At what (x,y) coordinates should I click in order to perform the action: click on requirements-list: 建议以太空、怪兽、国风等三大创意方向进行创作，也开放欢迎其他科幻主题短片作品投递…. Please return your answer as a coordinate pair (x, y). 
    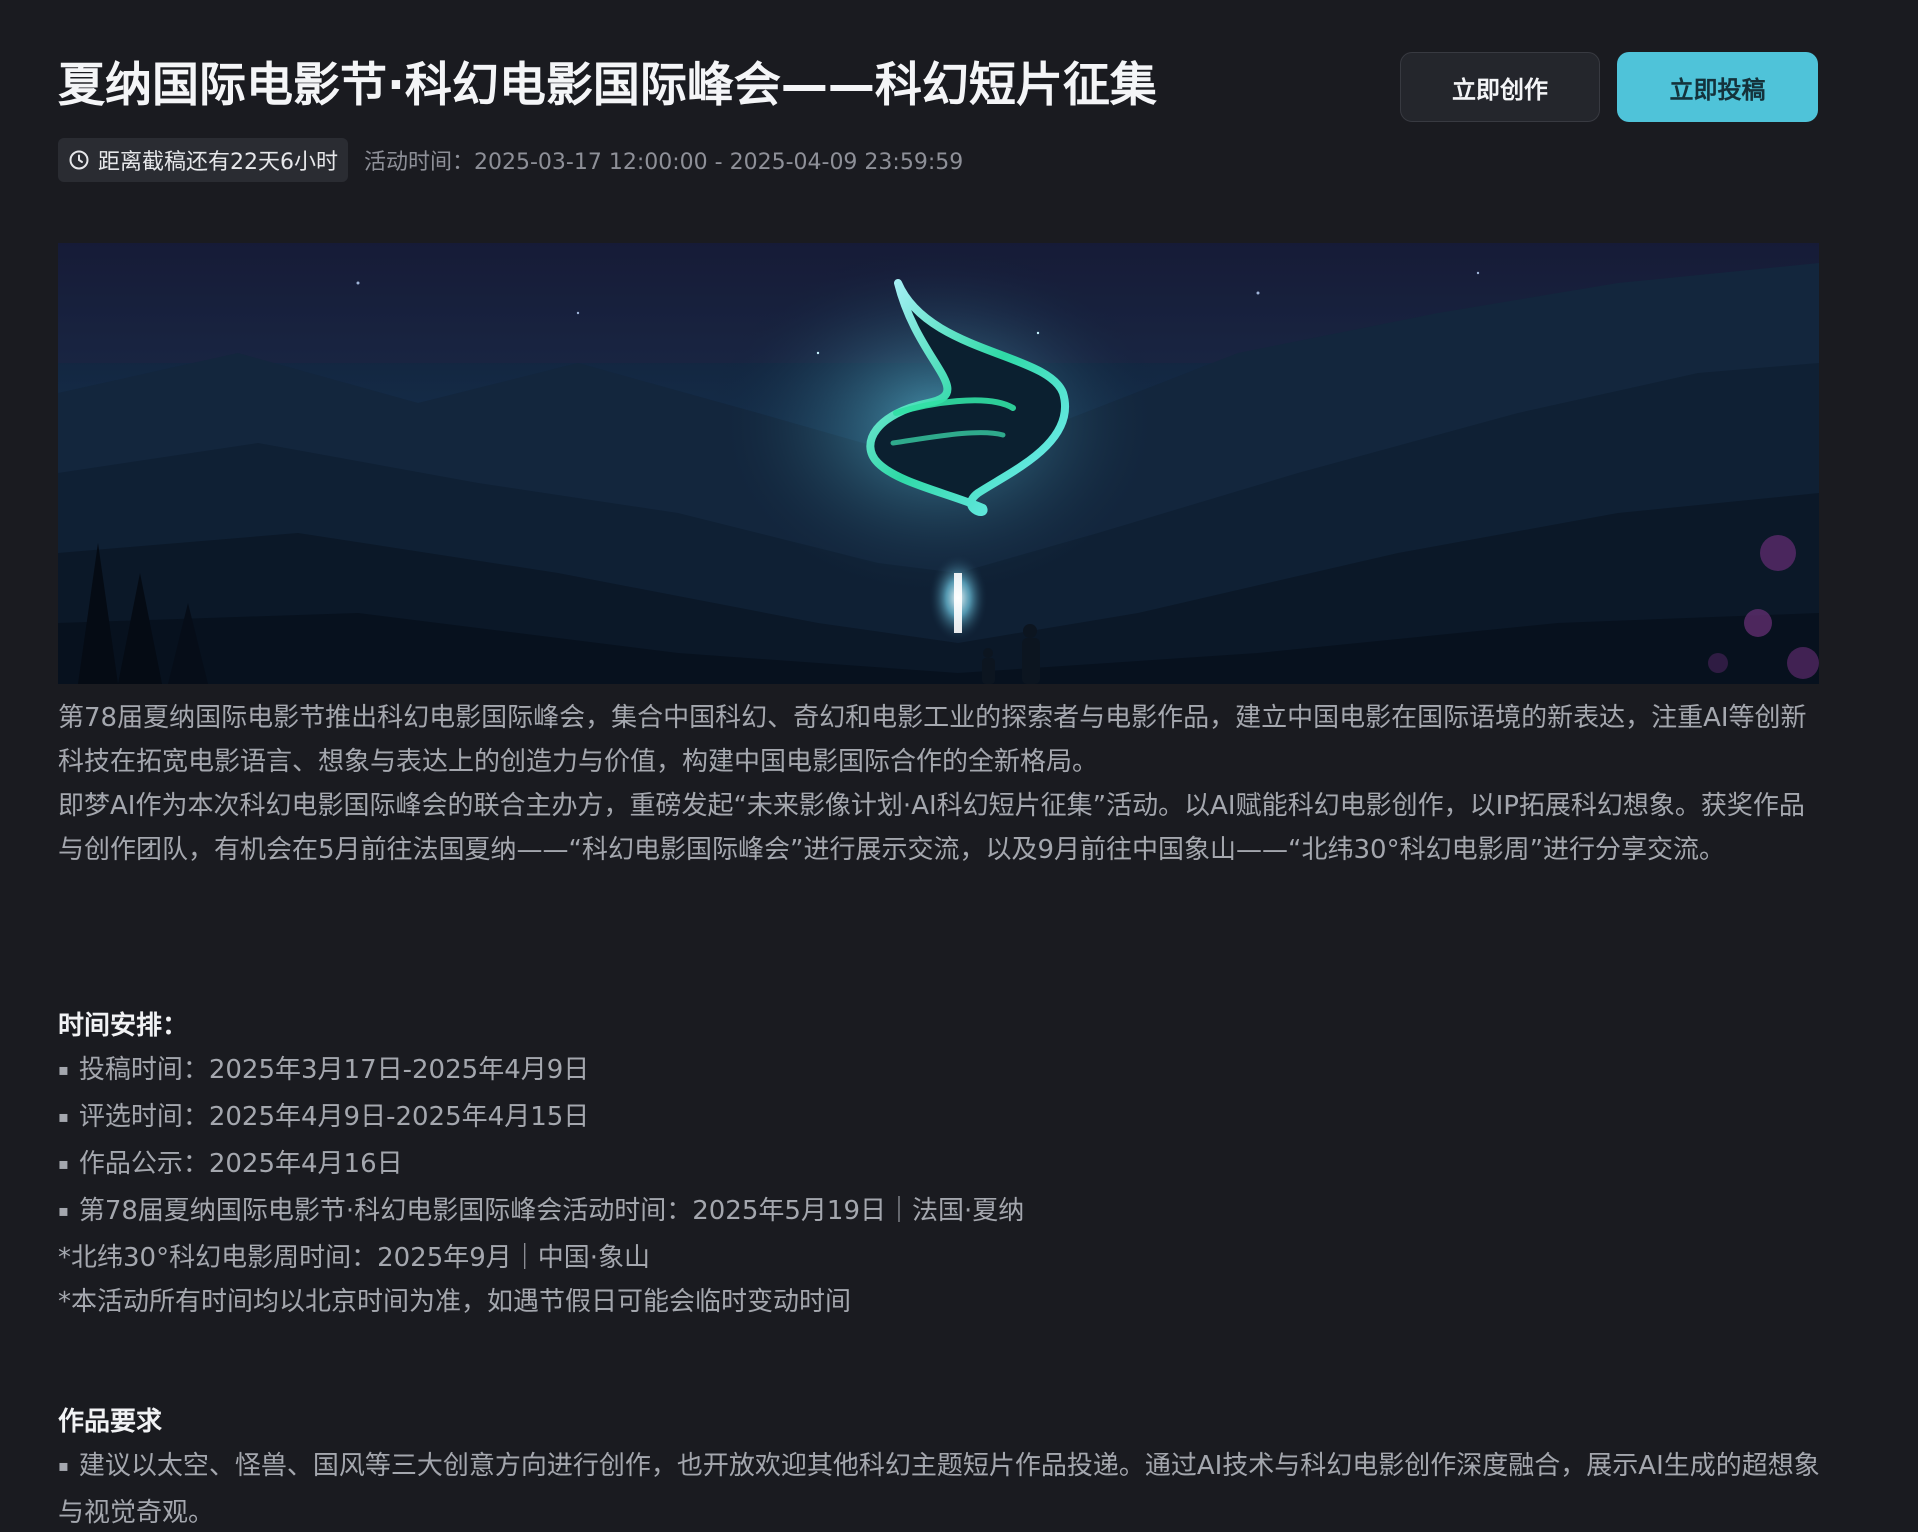
    Looking at the image, I should click on (943, 1488).